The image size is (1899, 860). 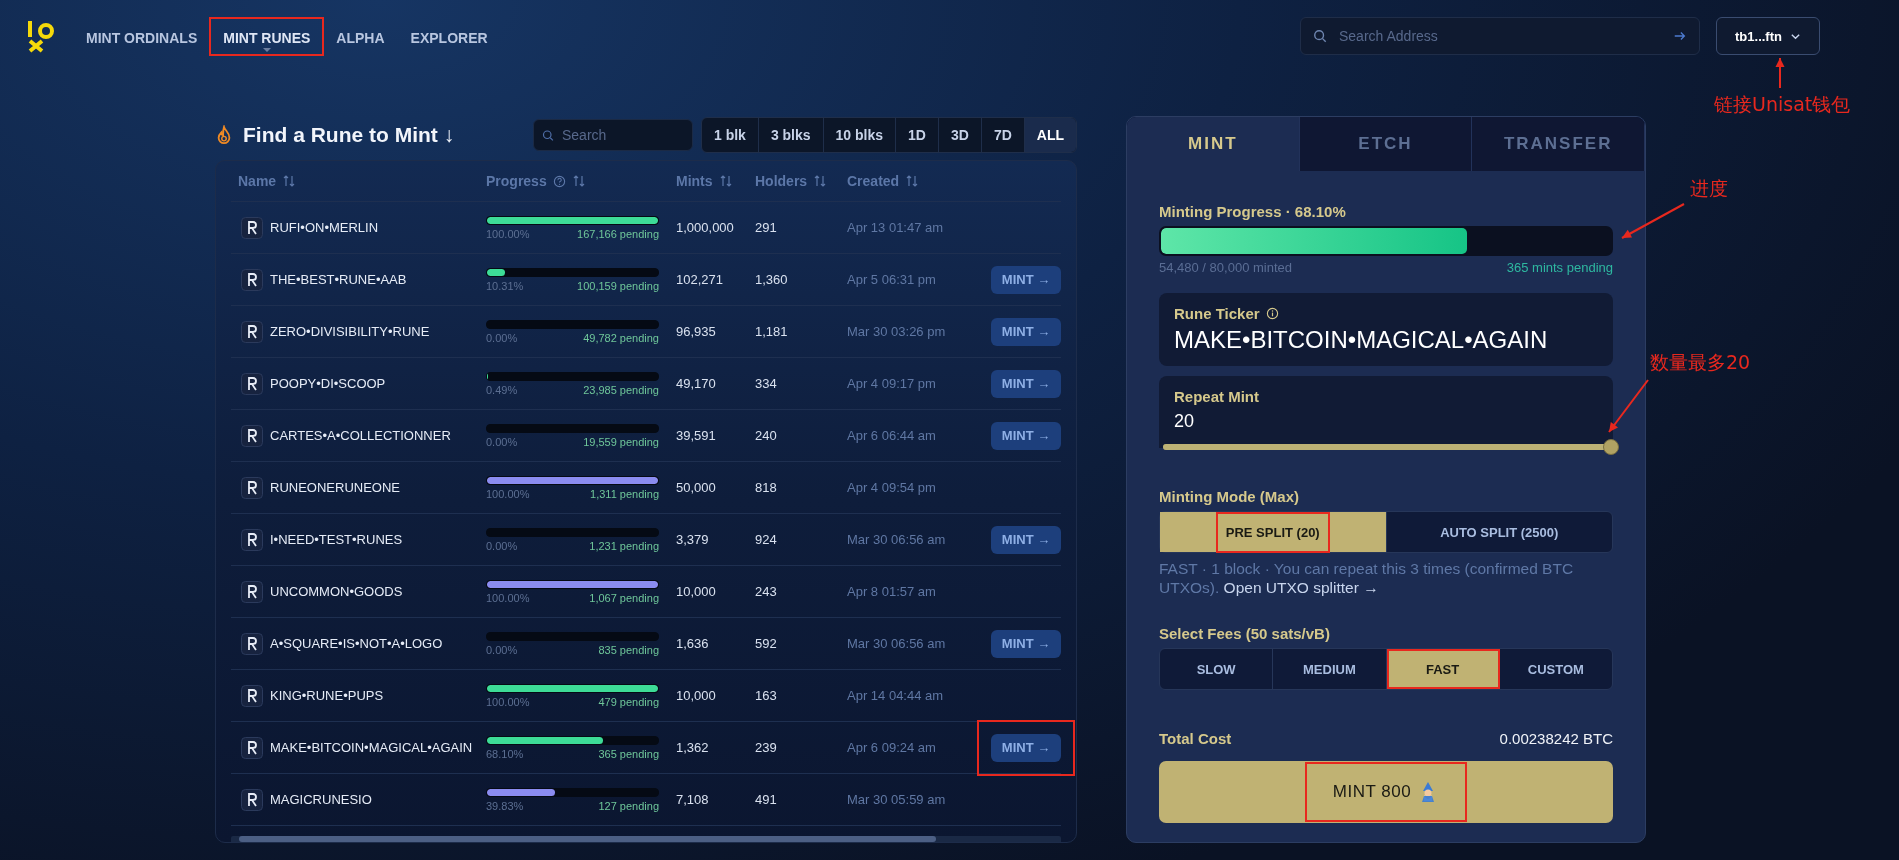 What do you see at coordinates (1217, 669) in the screenshot?
I see `fee-option: SLOW` at bounding box center [1217, 669].